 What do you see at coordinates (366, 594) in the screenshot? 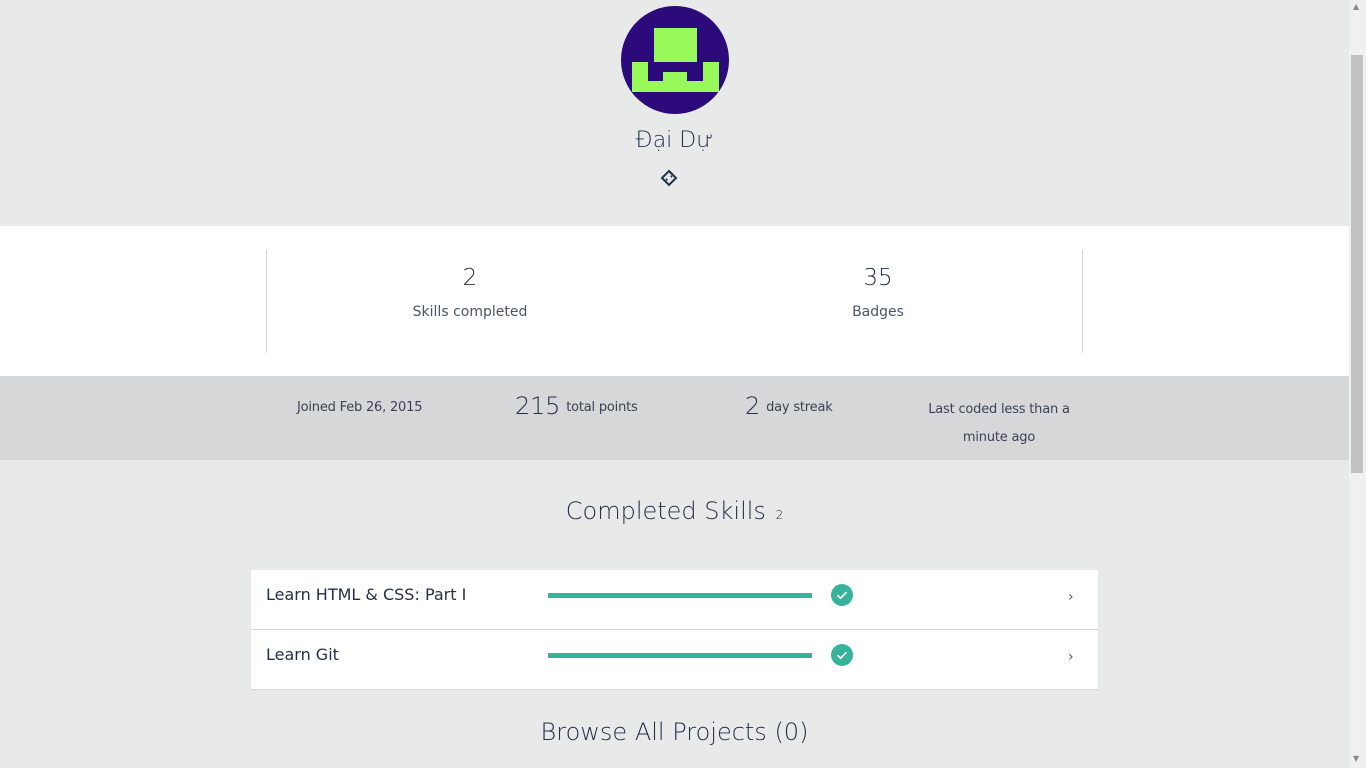
I see `skill-name: Learn HTML & CSS: Part I` at bounding box center [366, 594].